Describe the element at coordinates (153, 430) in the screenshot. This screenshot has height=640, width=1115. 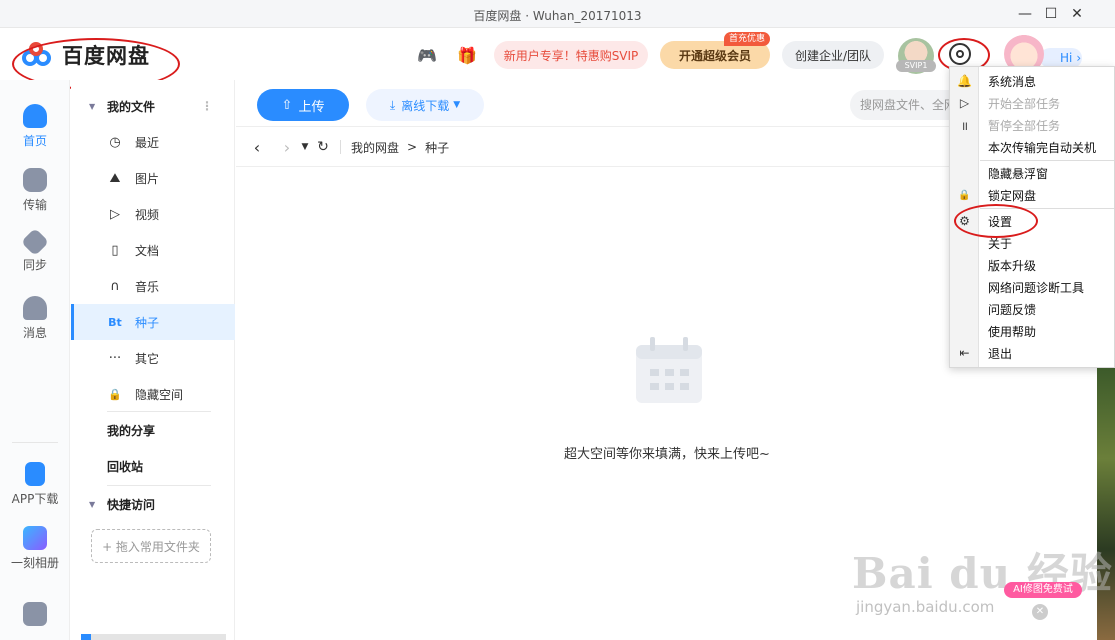
I see `tree-my-share: 我的分享` at that location.